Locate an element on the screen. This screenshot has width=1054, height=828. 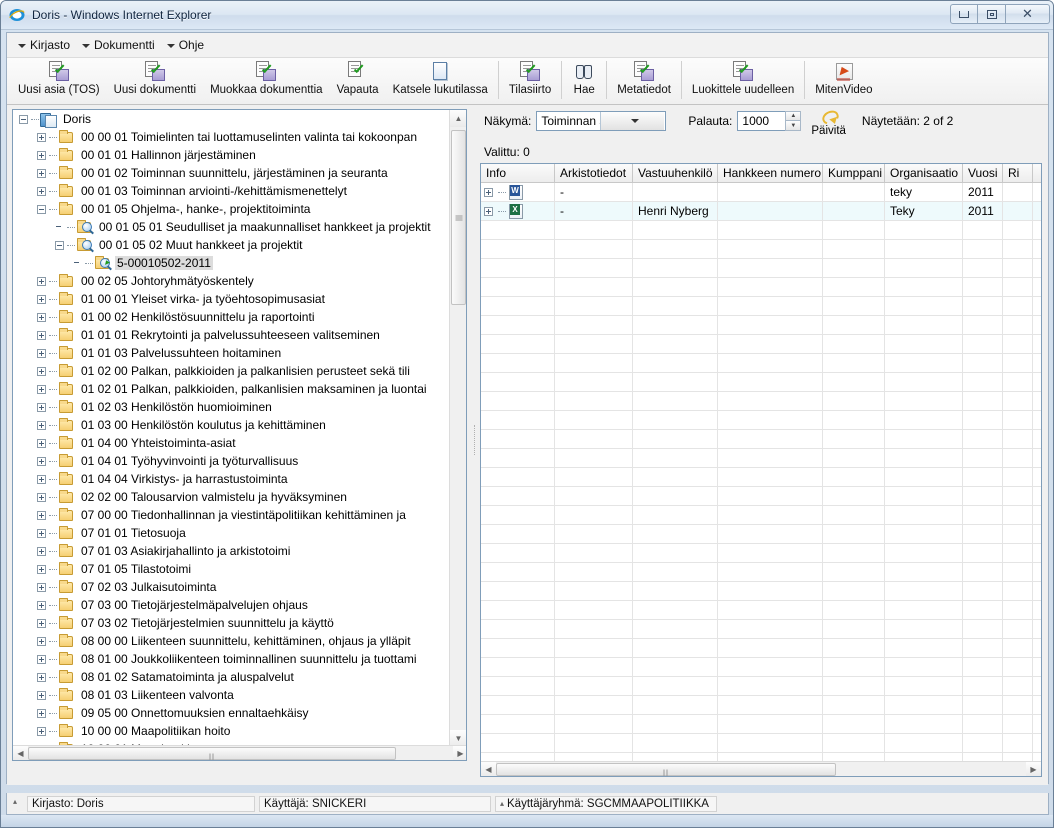
grid-column-header: Kumppani is located at coordinates (854, 173).